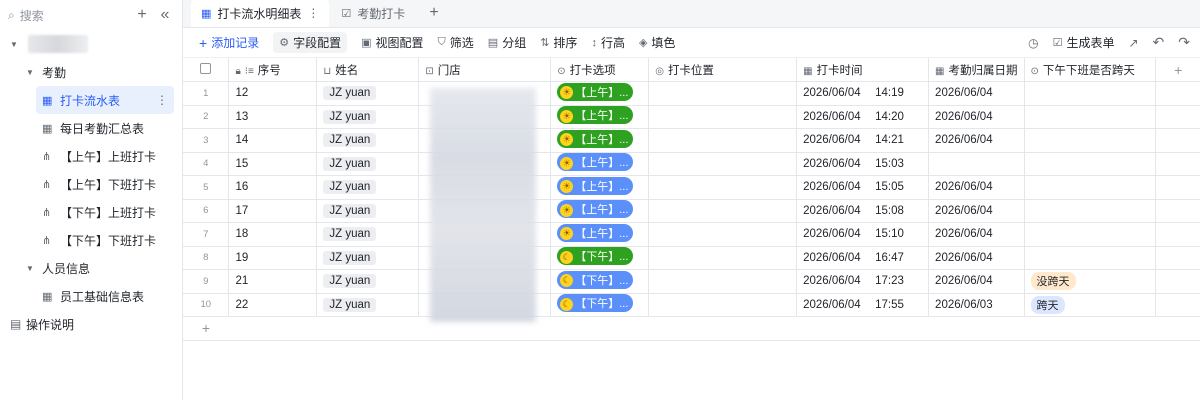 The image size is (1200, 400). I want to click on sort-button: ⇅ 排序, so click(558, 42).